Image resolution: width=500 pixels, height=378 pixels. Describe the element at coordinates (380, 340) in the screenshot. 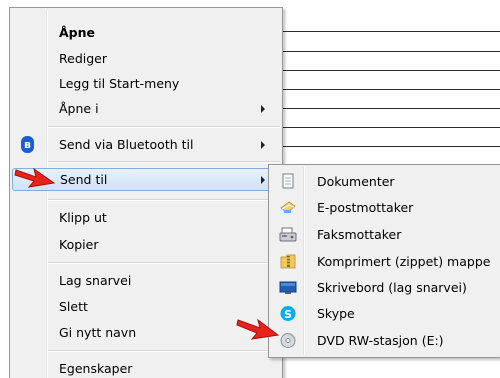

I see `submenu-item-label: DVD RW-stasjon (E:)` at that location.